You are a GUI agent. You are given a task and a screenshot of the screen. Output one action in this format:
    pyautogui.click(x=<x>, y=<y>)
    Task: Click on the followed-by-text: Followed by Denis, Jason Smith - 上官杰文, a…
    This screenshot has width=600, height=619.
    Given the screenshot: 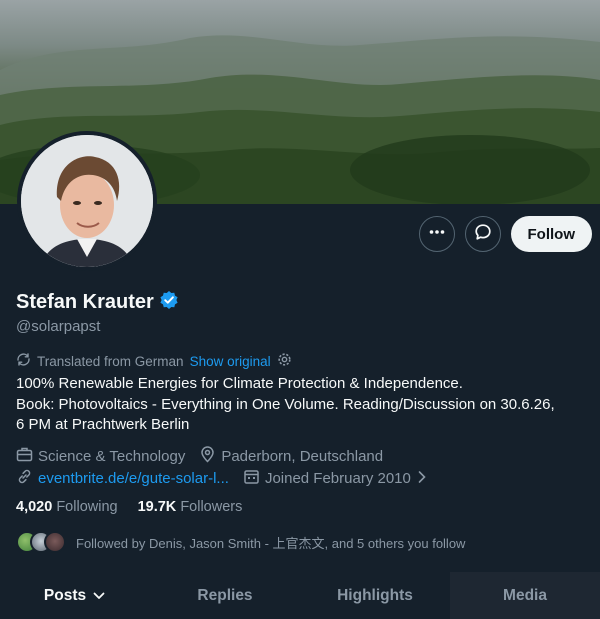 What is the action you would take?
    pyautogui.click(x=271, y=543)
    